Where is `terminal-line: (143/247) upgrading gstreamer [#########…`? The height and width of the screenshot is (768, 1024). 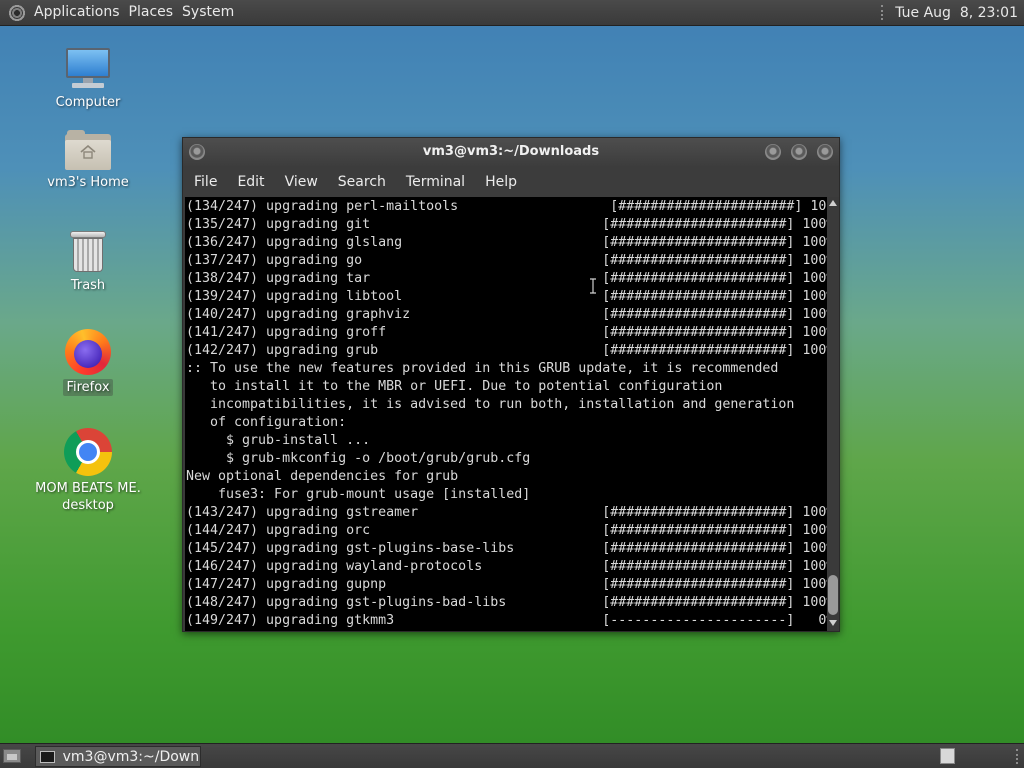
terminal-line: (143/247) upgrading gstreamer [#########… is located at coordinates (506, 512).